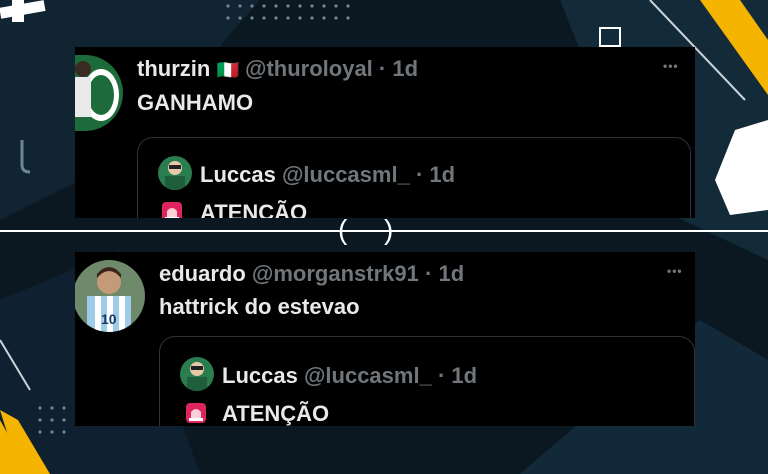 Image resolution: width=768 pixels, height=474 pixels. What do you see at coordinates (202, 273) in the screenshot?
I see `author-name: eduardo` at bounding box center [202, 273].